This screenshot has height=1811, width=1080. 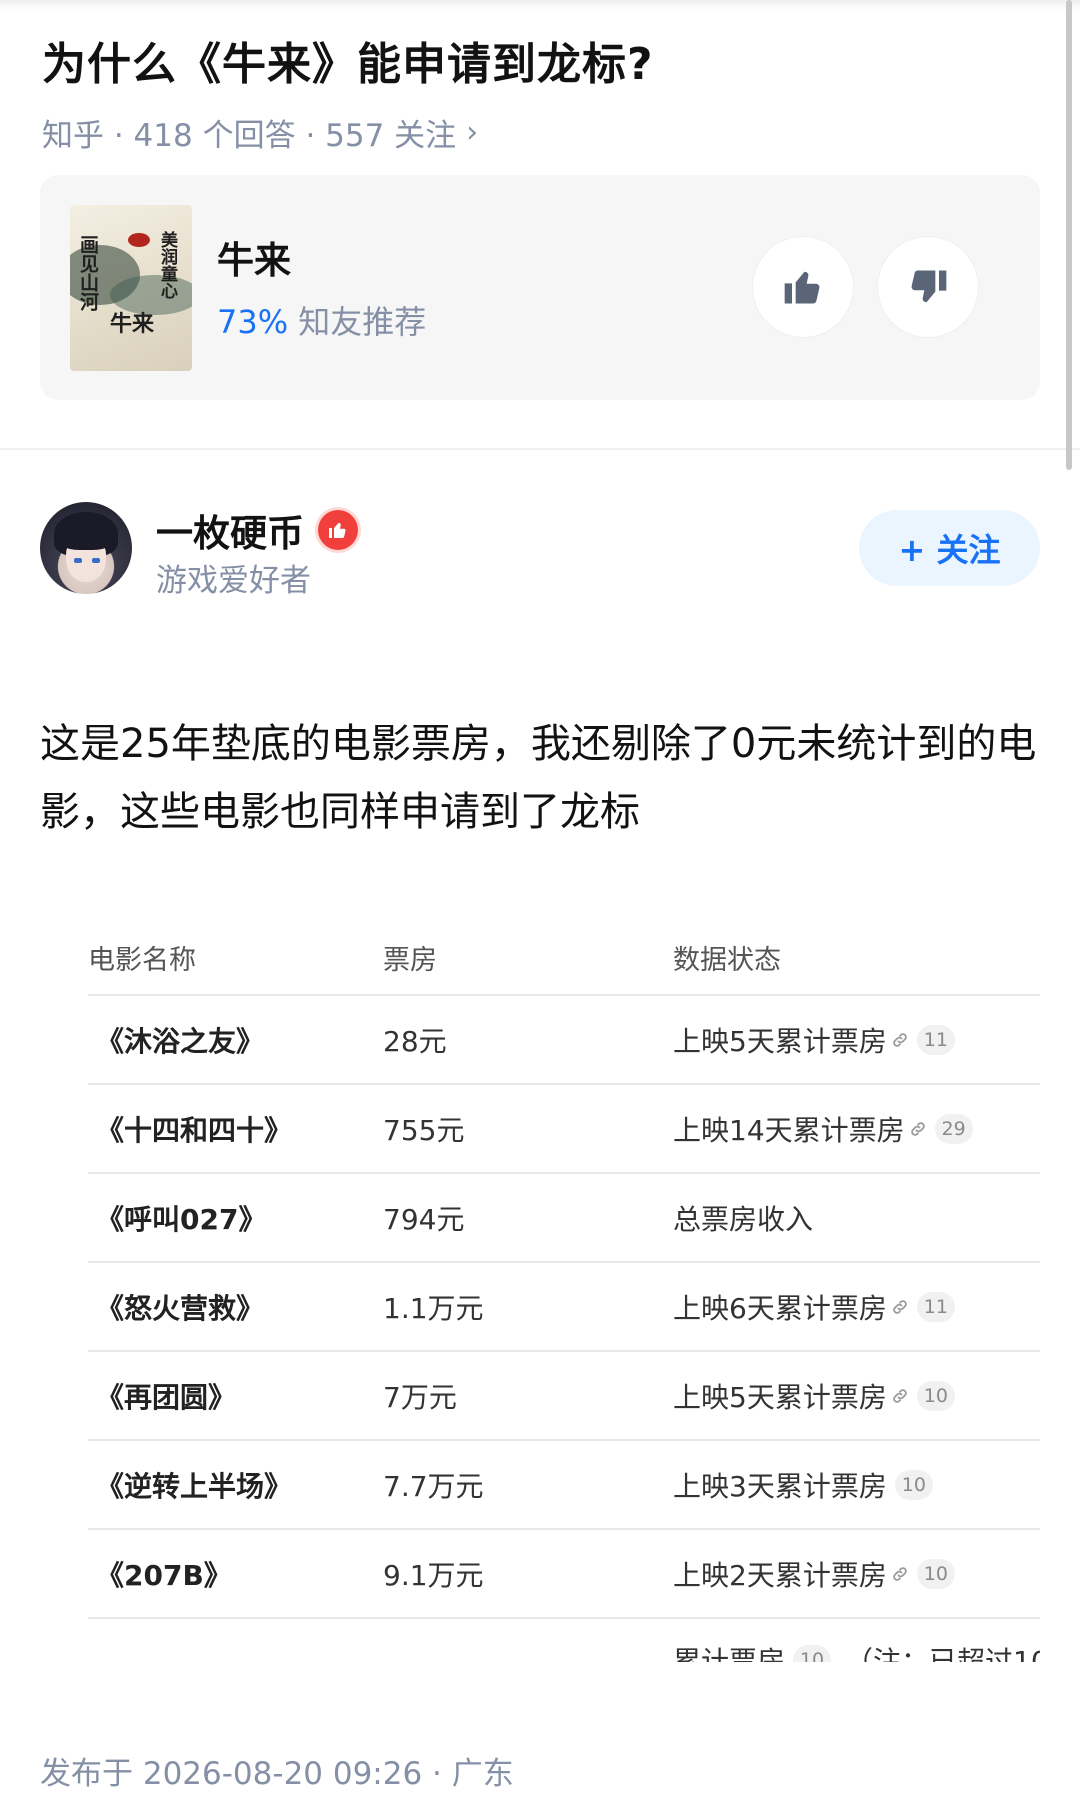 I want to click on author-bio: 游戏爱好者, so click(x=233, y=581).